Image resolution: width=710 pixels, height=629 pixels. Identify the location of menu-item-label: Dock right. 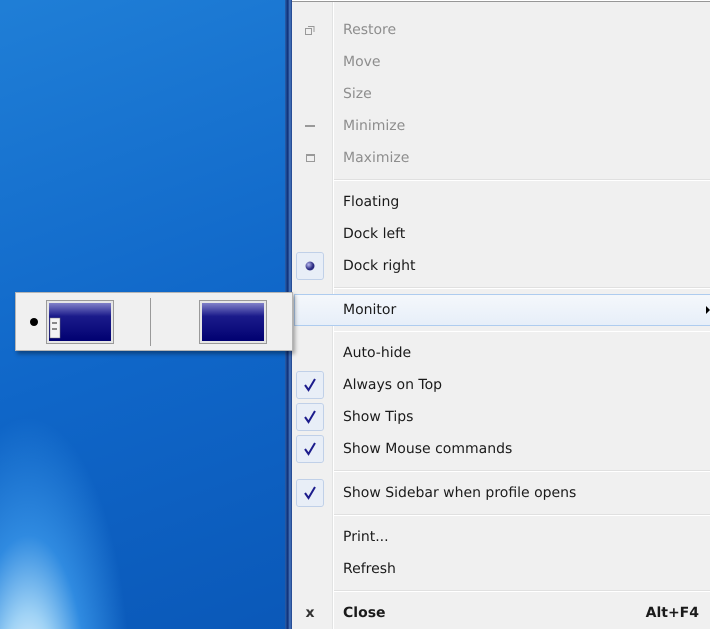
(379, 266).